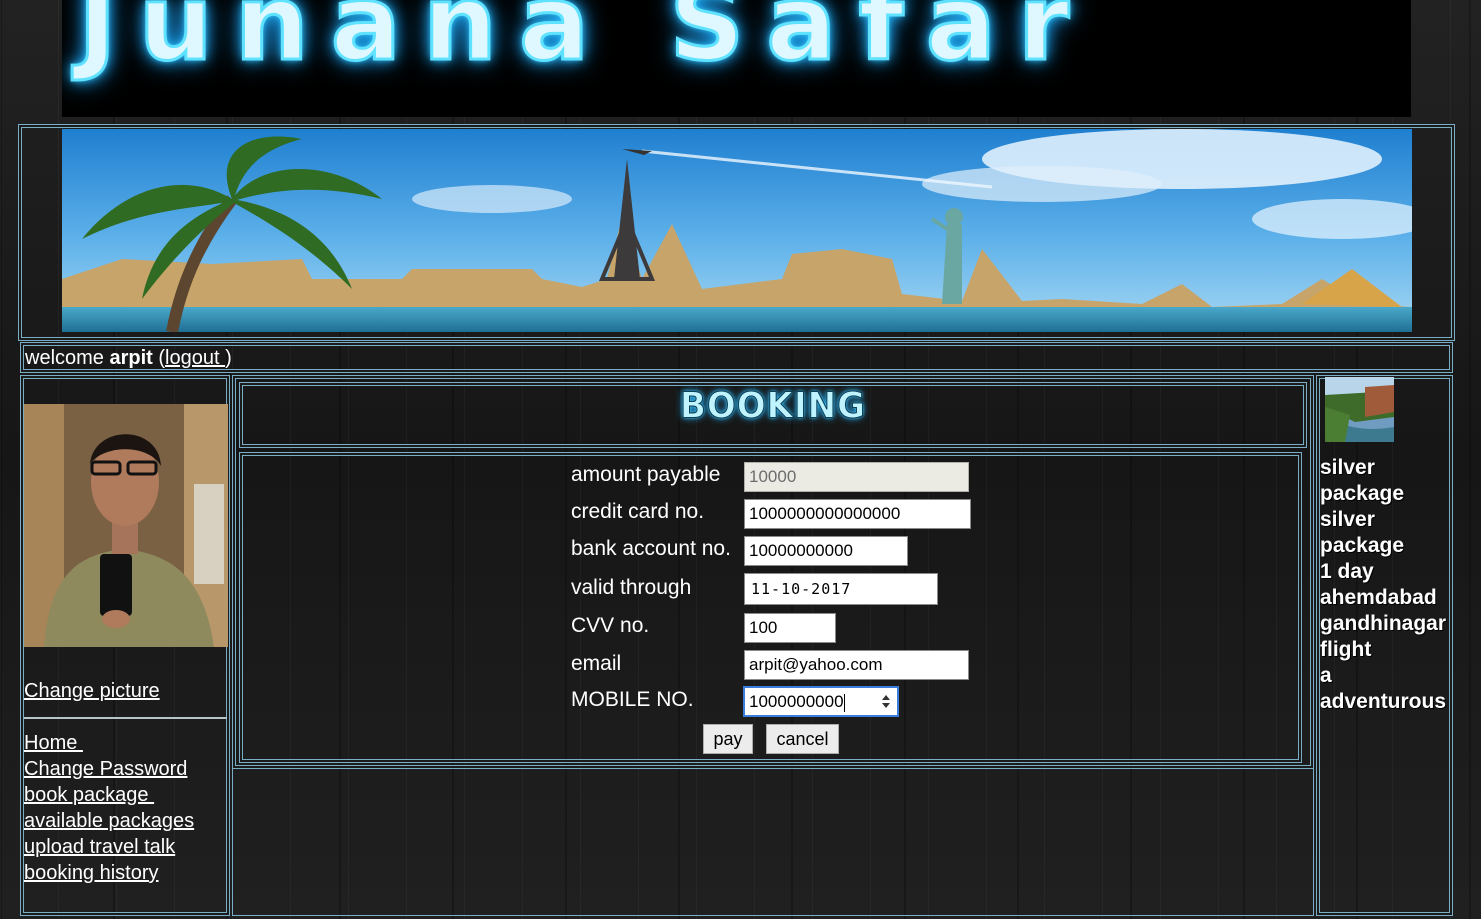 The height and width of the screenshot is (919, 1481). I want to click on package-line: 1 day, so click(1347, 571).